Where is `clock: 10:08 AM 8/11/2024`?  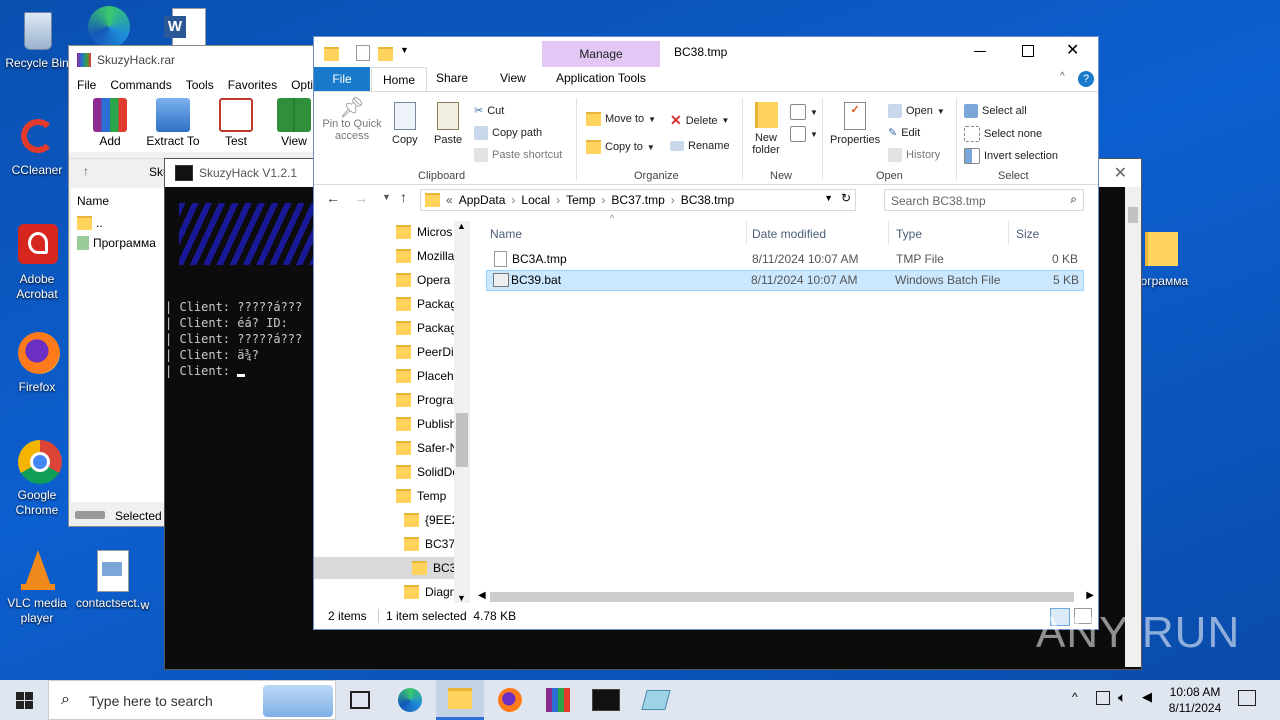
clock: 10:08 AM 8/11/2024 is located at coordinates (1195, 700).